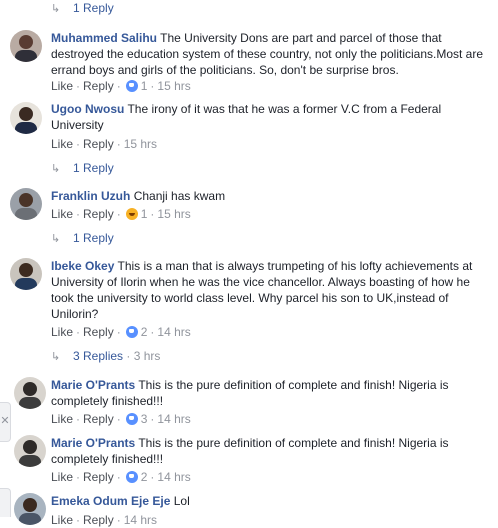  Describe the element at coordinates (181, 501) in the screenshot. I see `comment-text: Lol` at that location.